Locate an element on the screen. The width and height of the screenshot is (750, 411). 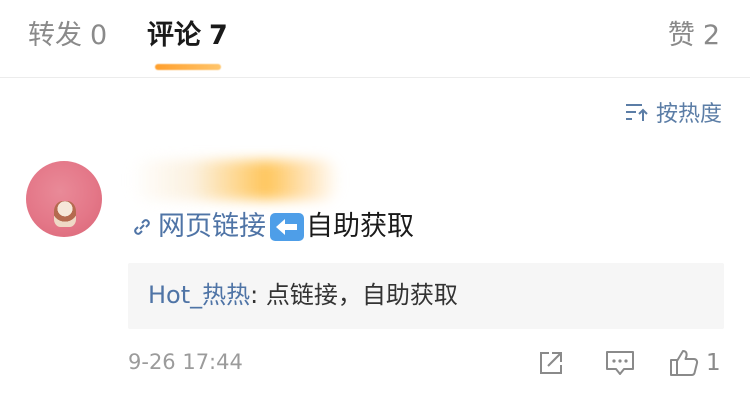
comment-icon is located at coordinates (620, 363).